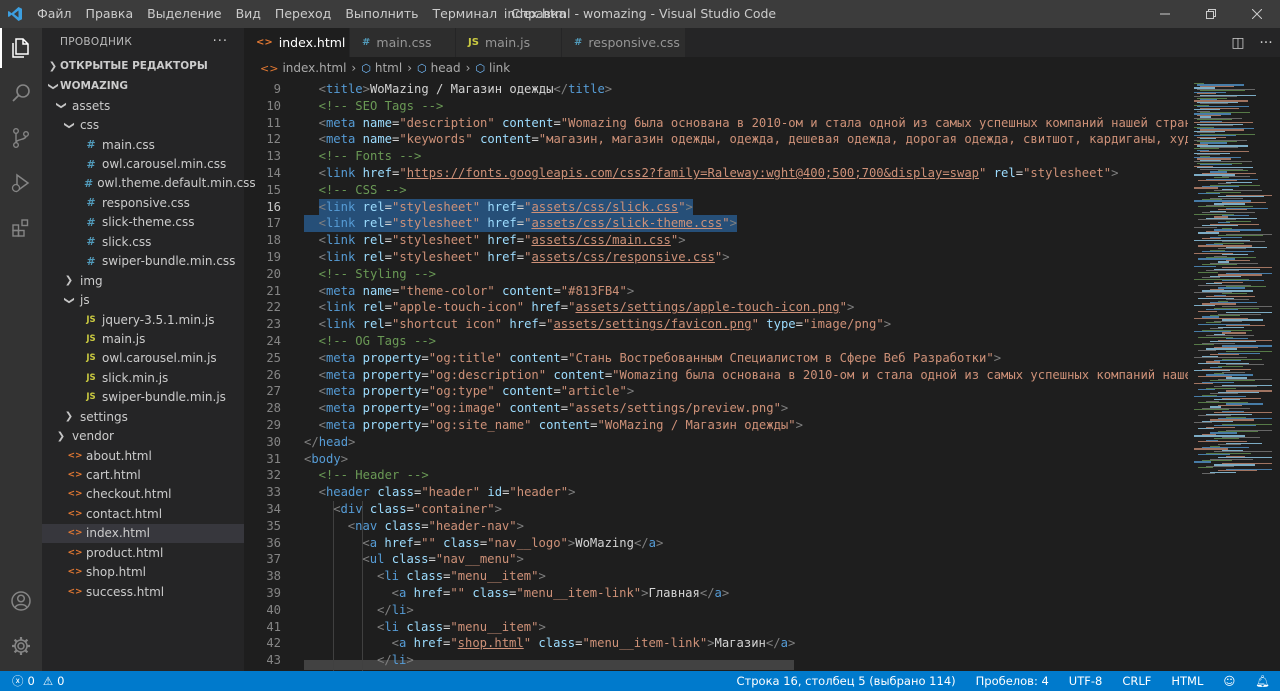 This screenshot has height=691, width=1280. I want to click on split-editor-icon: ◫, so click(1238, 43).